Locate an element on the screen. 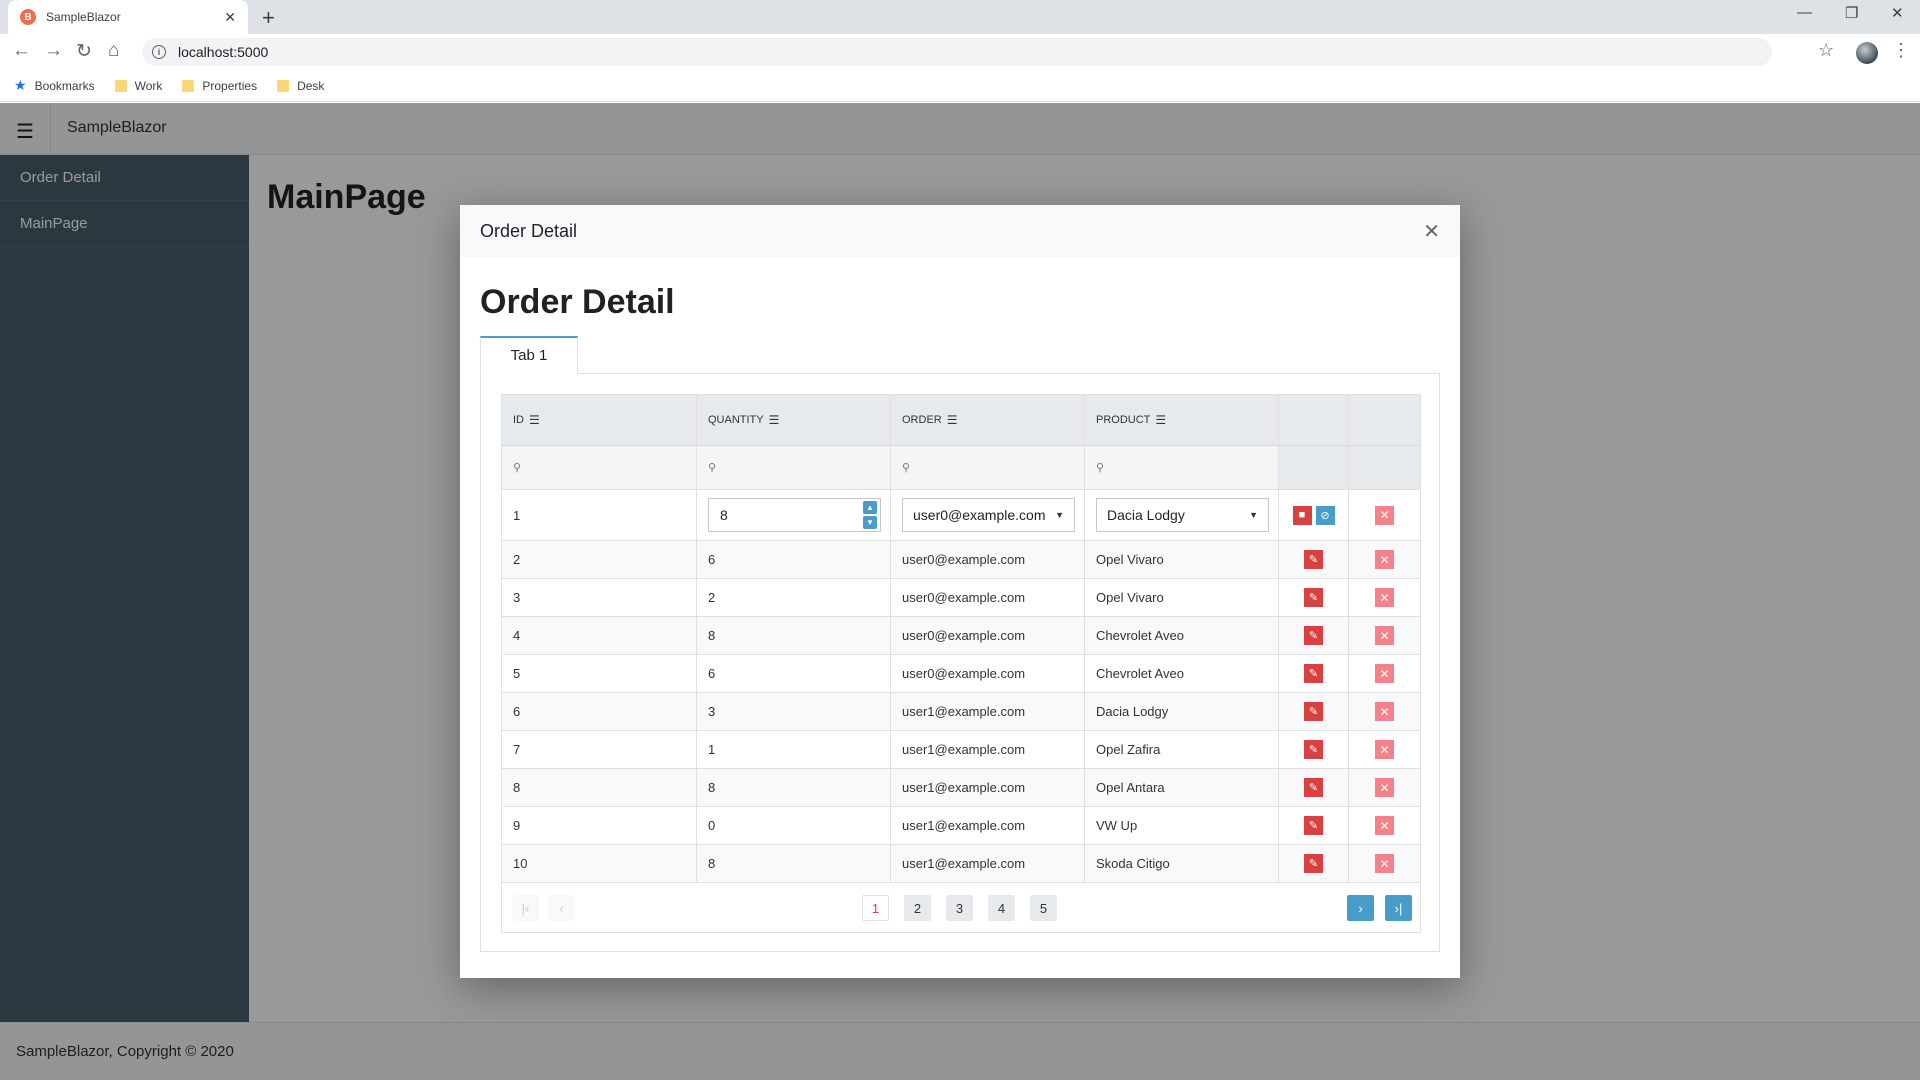 The height and width of the screenshot is (1080, 1920). bookmark-work: Work is located at coordinates (138, 86).